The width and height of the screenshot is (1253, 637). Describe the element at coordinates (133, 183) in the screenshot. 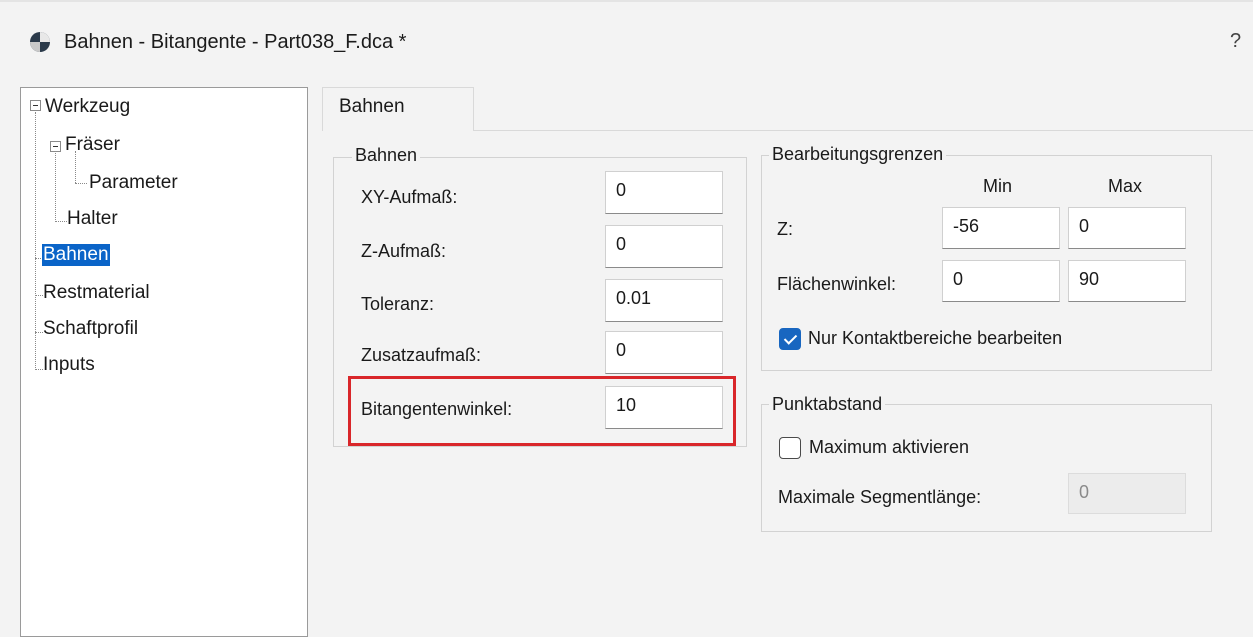

I see `tree-item-parameter: Parameter` at that location.